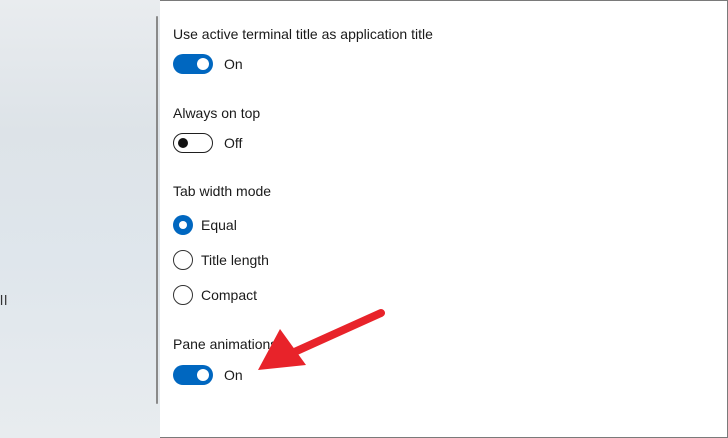 The width and height of the screenshot is (728, 438). I want to click on always-on-top-label: Always on top, so click(217, 113).